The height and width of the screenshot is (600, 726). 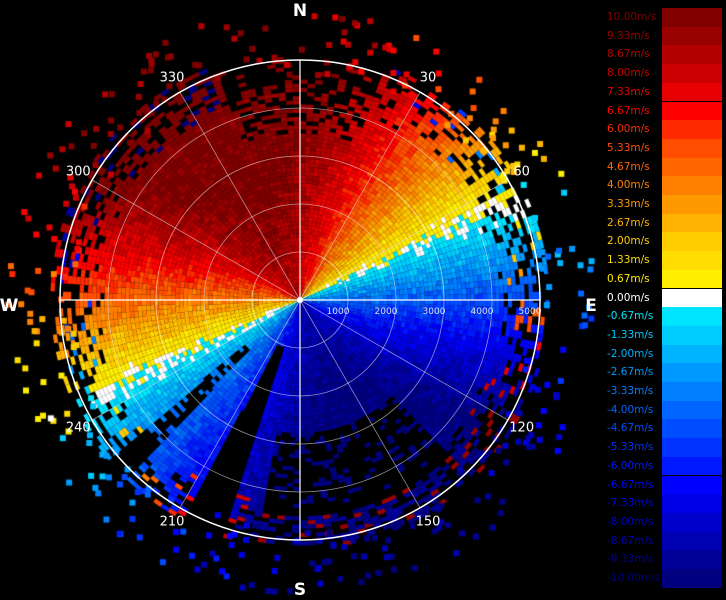 What do you see at coordinates (628, 73) in the screenshot?
I see `legend-label: 8.00m/s` at bounding box center [628, 73].